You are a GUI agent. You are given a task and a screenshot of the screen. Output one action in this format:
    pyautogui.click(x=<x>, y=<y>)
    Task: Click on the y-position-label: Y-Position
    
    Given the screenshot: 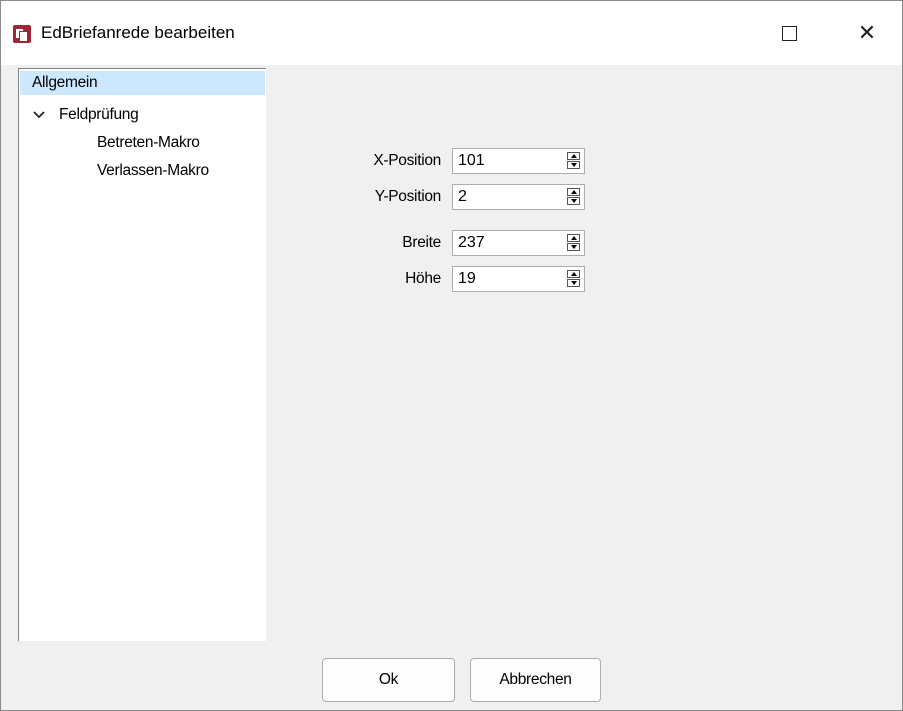 What is the action you would take?
    pyautogui.click(x=408, y=196)
    